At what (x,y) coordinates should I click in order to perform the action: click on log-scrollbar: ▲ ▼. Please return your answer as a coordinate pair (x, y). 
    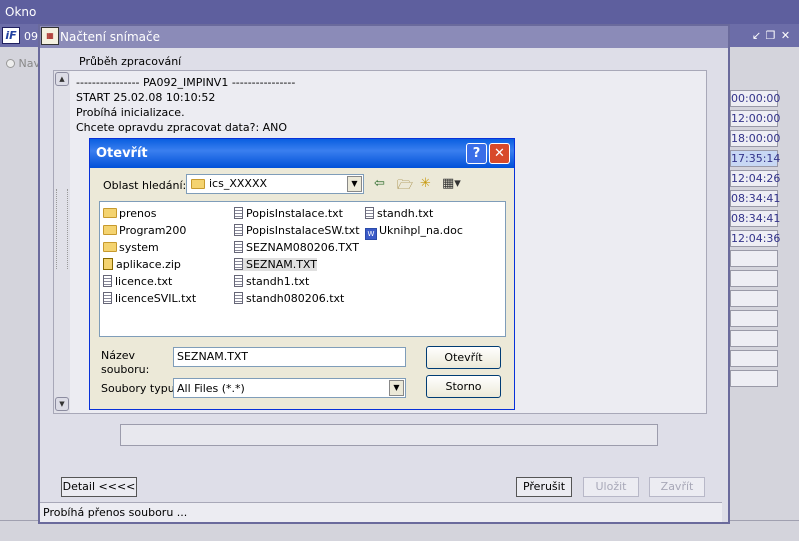
    Looking at the image, I should click on (62, 242).